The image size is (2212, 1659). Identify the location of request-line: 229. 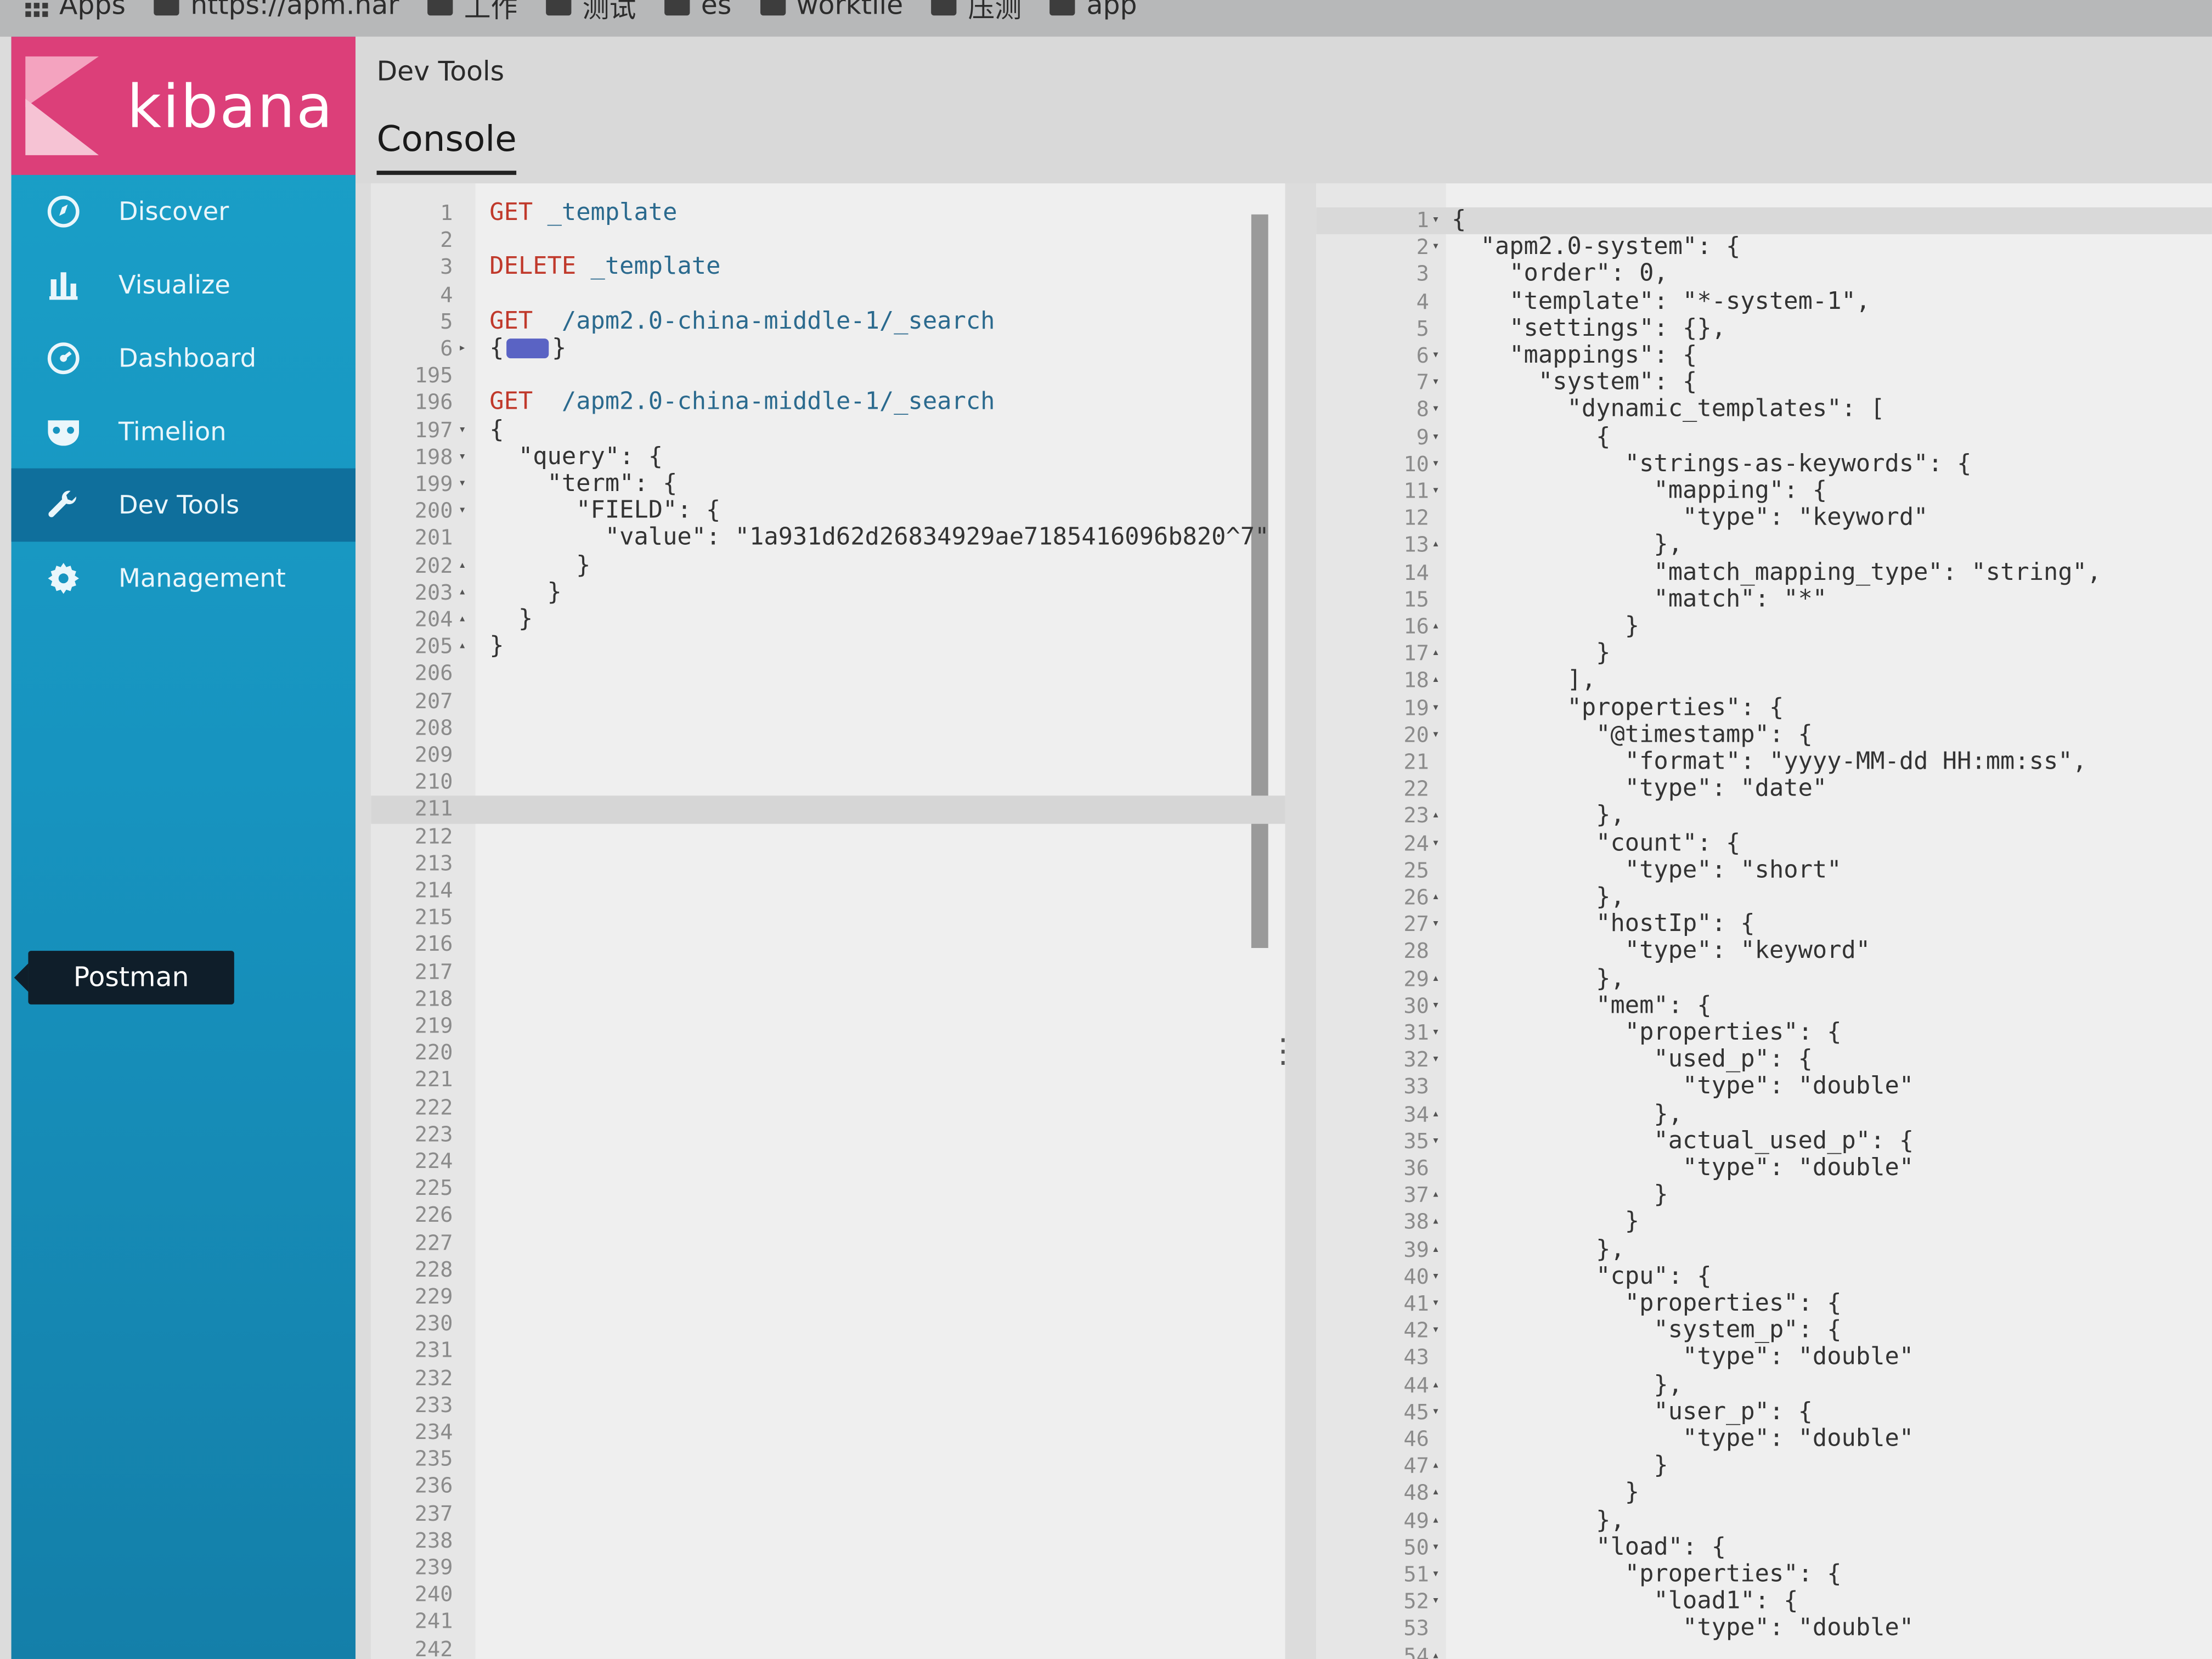
(828, 1297).